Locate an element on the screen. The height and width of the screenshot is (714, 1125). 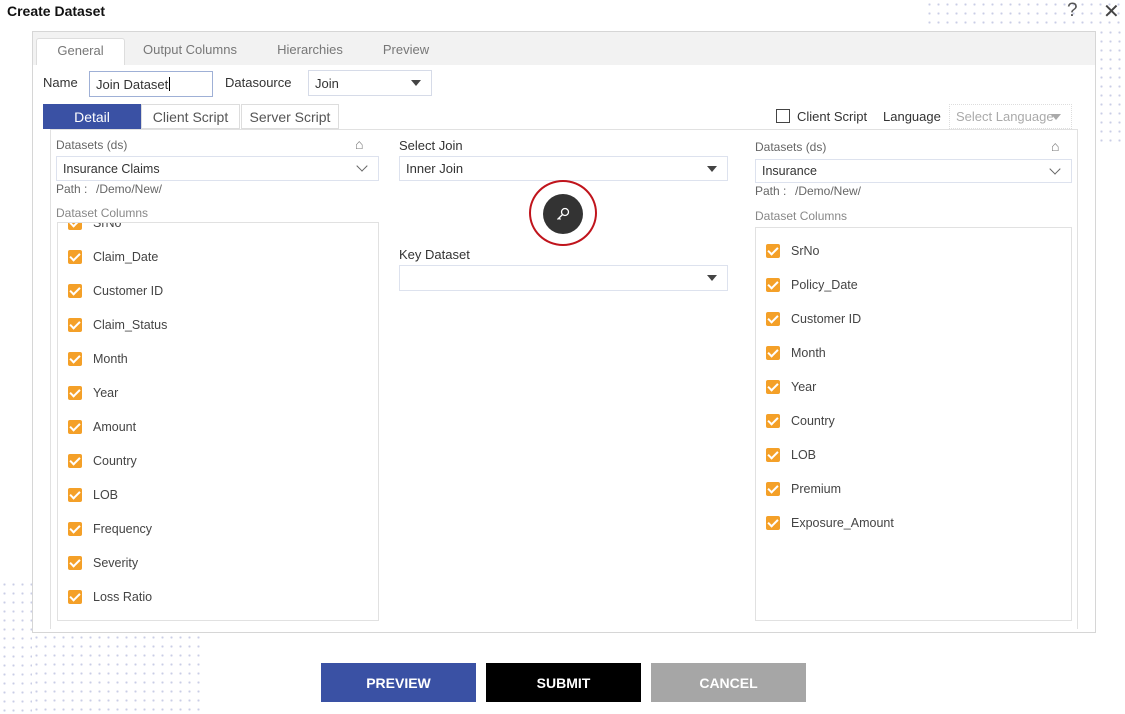
right-dataset-select: Insurance is located at coordinates (913, 171).